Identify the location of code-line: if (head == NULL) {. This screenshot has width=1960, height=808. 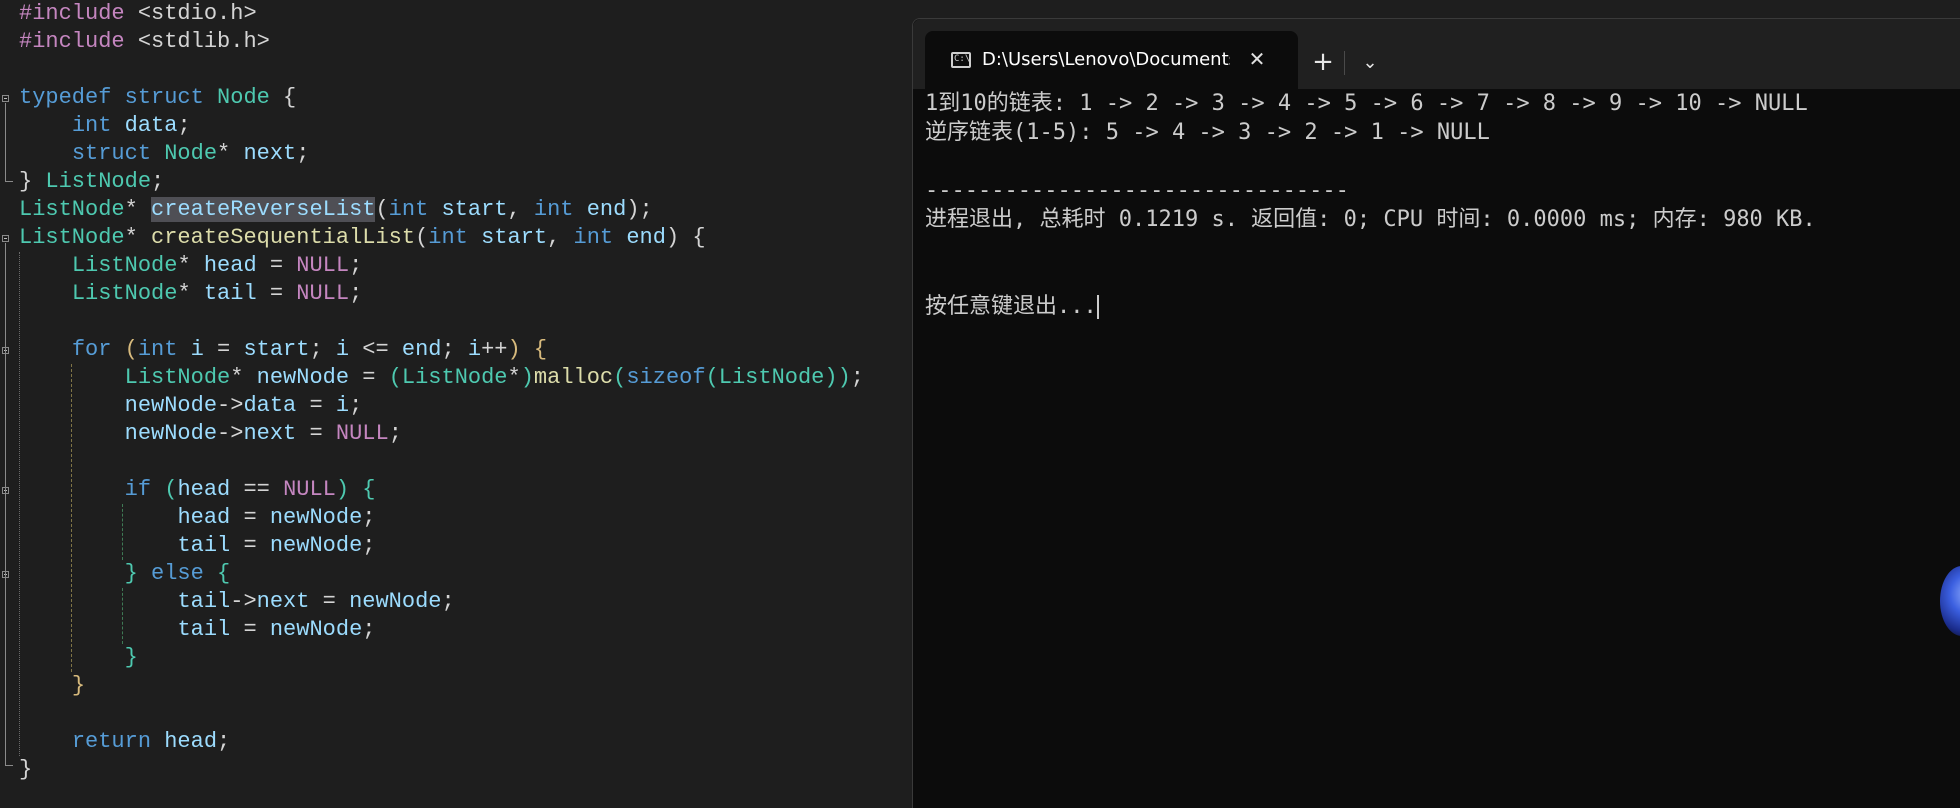
(441, 490).